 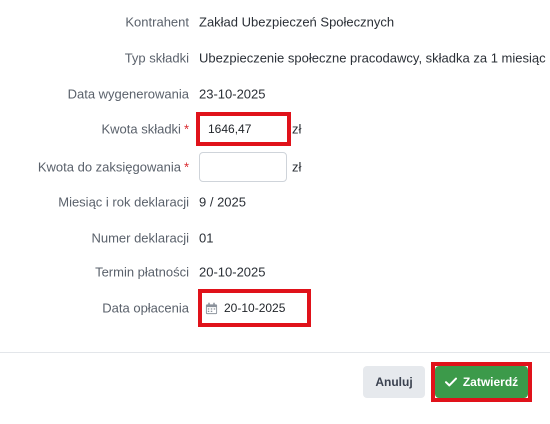 What do you see at coordinates (141, 129) in the screenshot?
I see `contribution-amount-label-text: Kwota składki` at bounding box center [141, 129].